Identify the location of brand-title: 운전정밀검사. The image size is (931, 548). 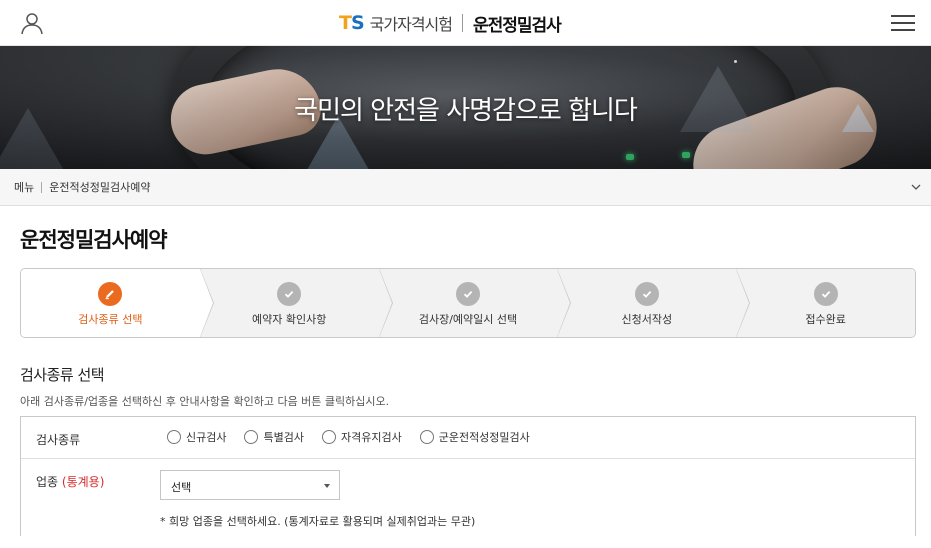
(517, 25).